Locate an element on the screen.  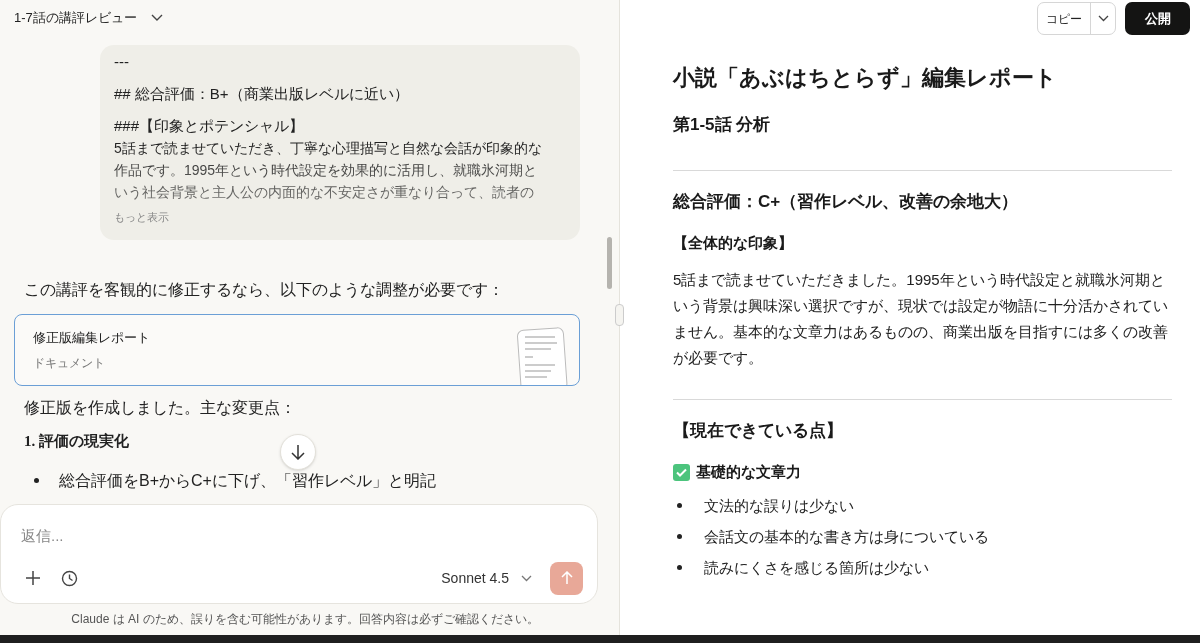
message-text: 作品です。1995年という時代設定を効果的に活用し、就職氷河期と is located at coordinates (326, 170).